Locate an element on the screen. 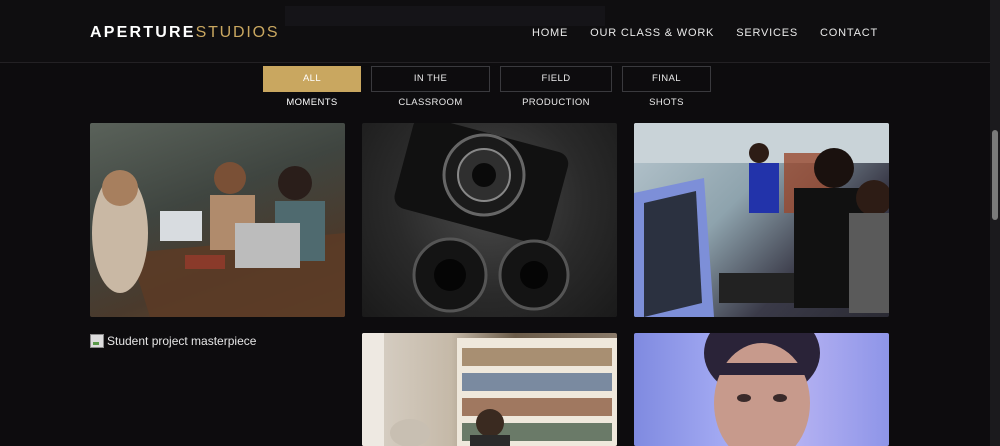 The width and height of the screenshot is (1000, 446). gallery-image-students-table is located at coordinates (217, 220).